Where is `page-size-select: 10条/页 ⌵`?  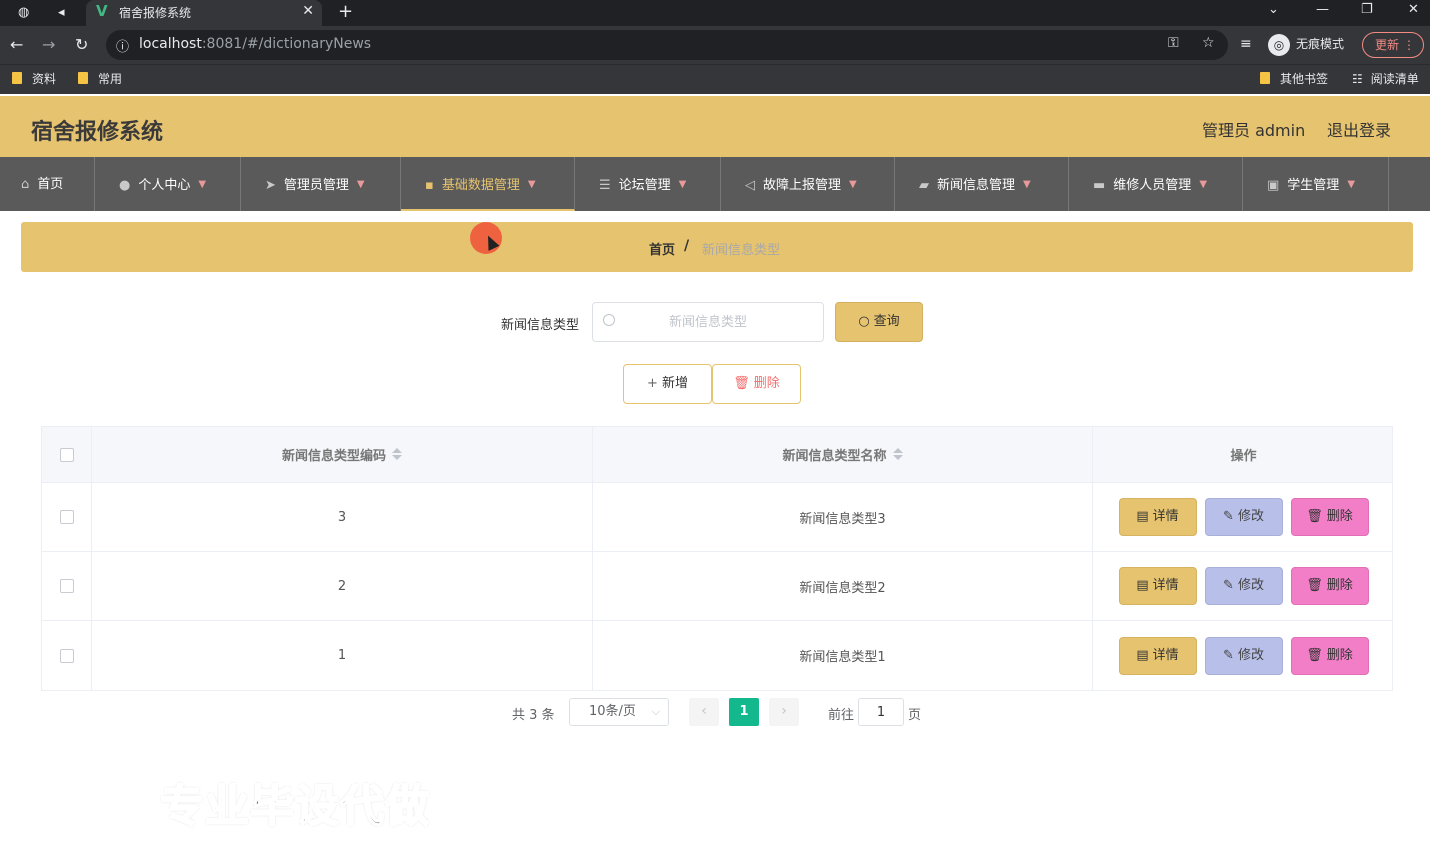 page-size-select: 10条/页 ⌵ is located at coordinates (619, 712).